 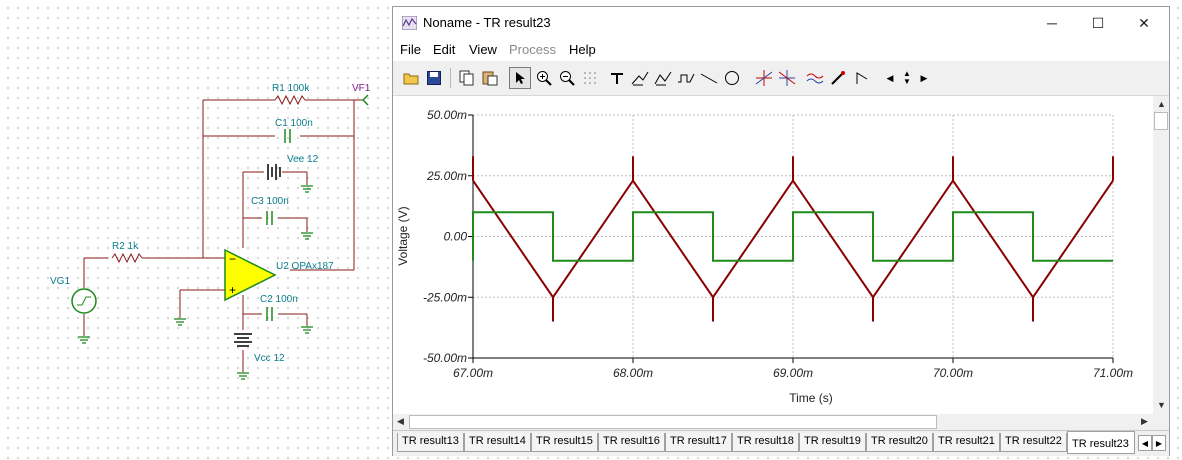 I want to click on tab-tr-result15: TR result15, so click(x=564, y=442).